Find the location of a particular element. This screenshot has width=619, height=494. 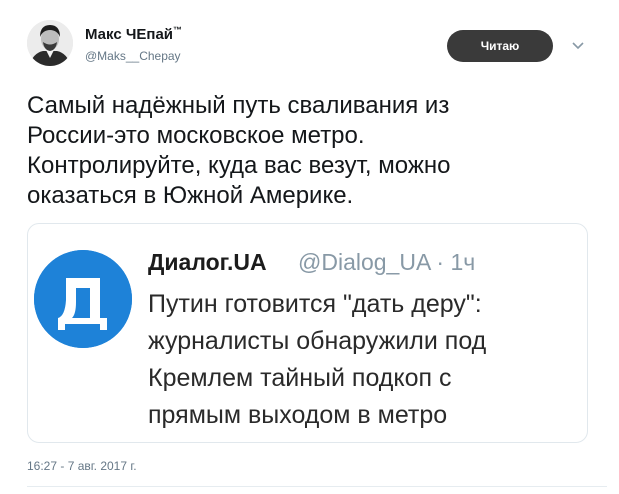

tweet-line: Контролируйте, куда вас везут, можно is located at coordinates (239, 165).